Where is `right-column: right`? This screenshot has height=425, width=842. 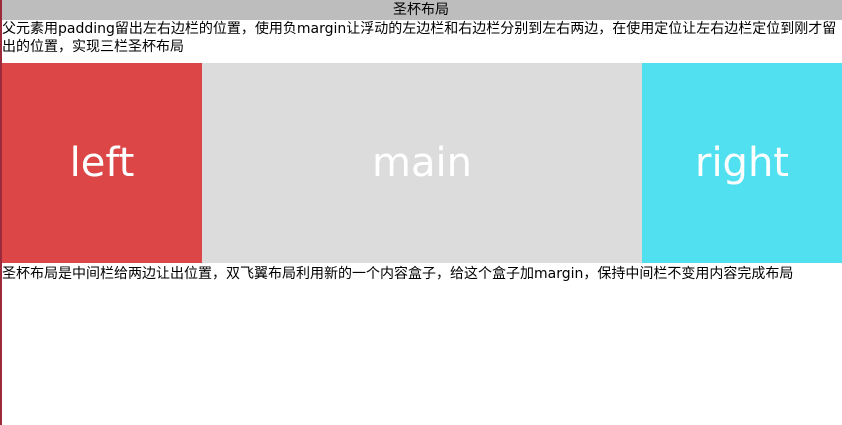 right-column: right is located at coordinates (742, 163).